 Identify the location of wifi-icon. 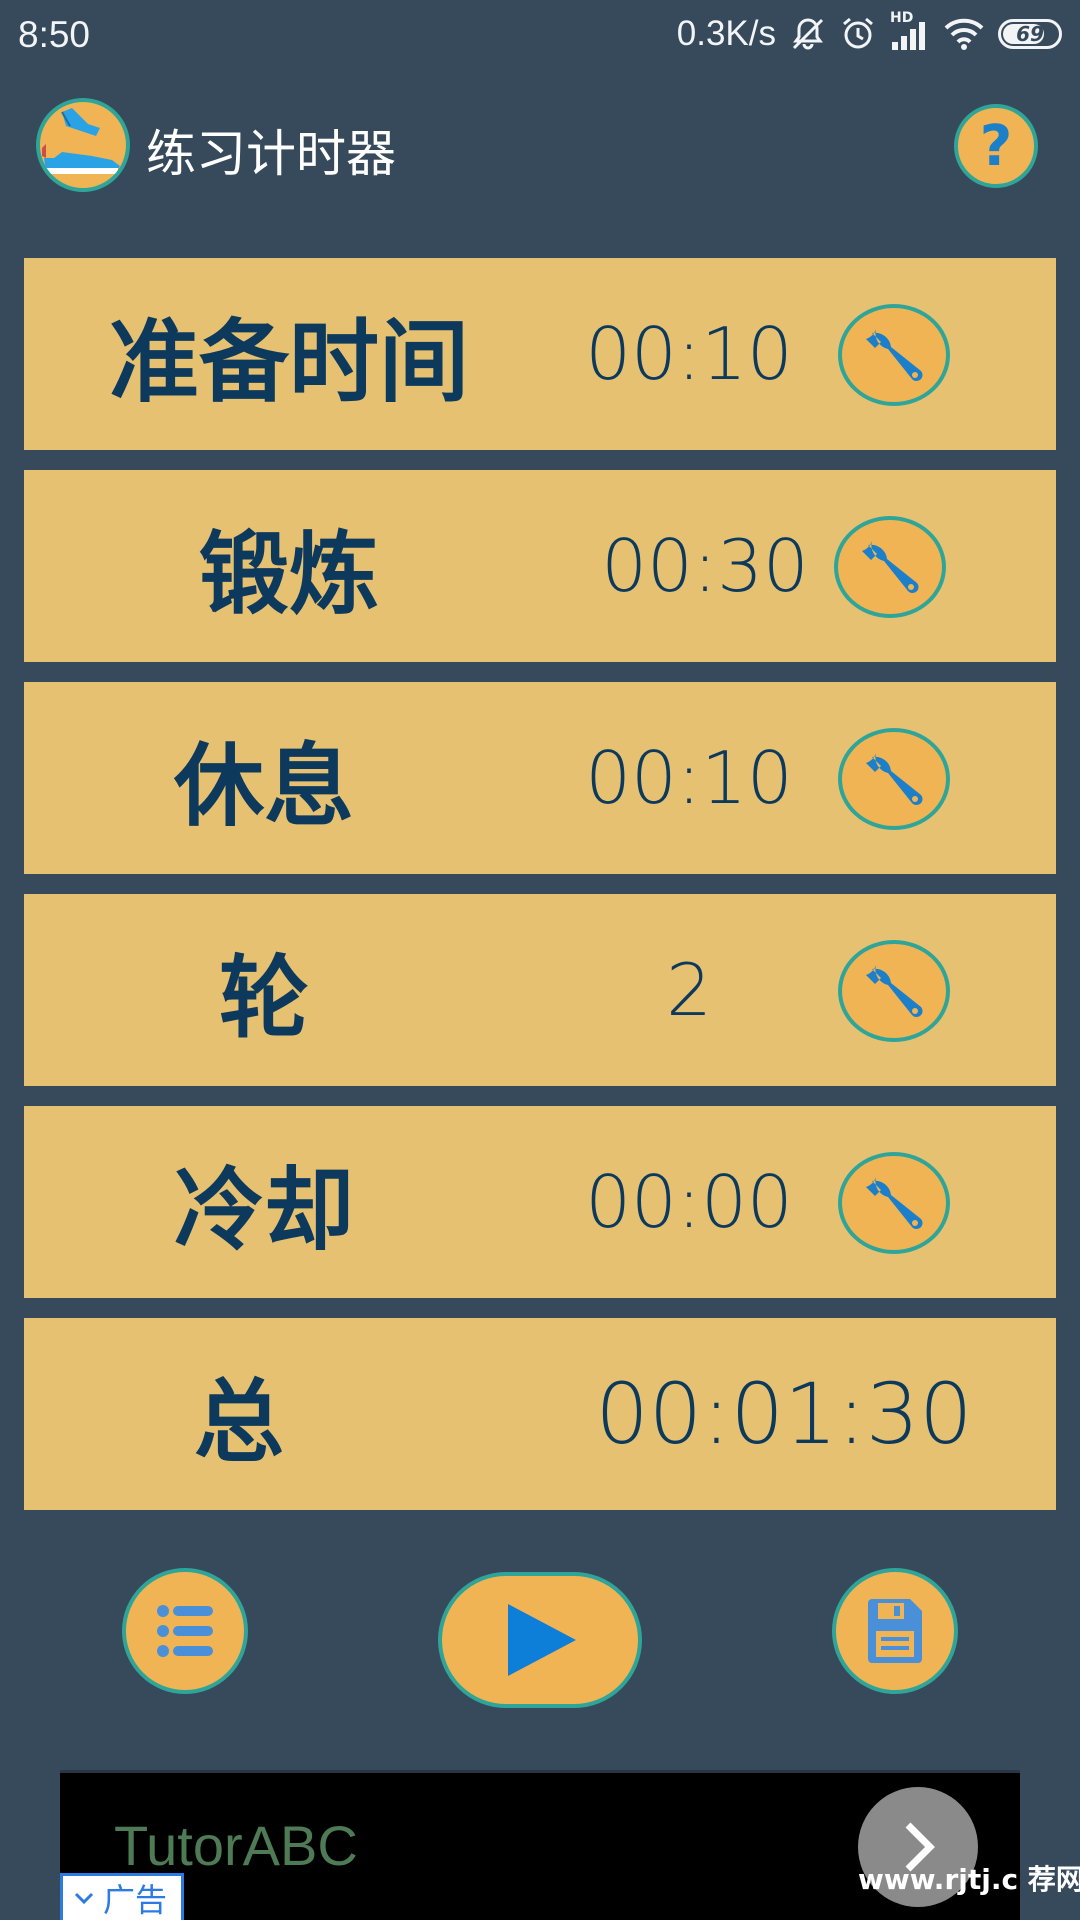
(964, 34).